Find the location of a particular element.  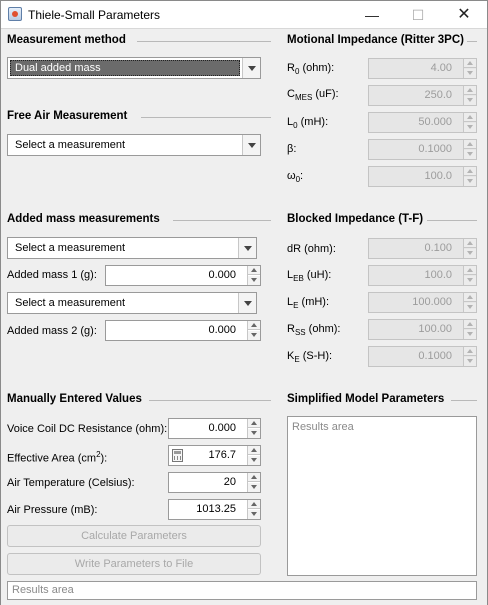

ke-label: KE (S-H): is located at coordinates (310, 357).